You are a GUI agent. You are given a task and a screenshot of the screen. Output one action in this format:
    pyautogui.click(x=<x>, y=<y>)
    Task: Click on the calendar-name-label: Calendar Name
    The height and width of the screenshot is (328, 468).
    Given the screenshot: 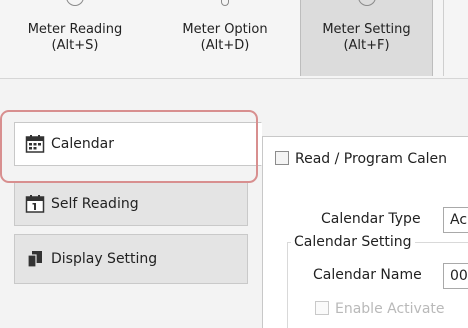 What is the action you would take?
    pyautogui.click(x=367, y=275)
    